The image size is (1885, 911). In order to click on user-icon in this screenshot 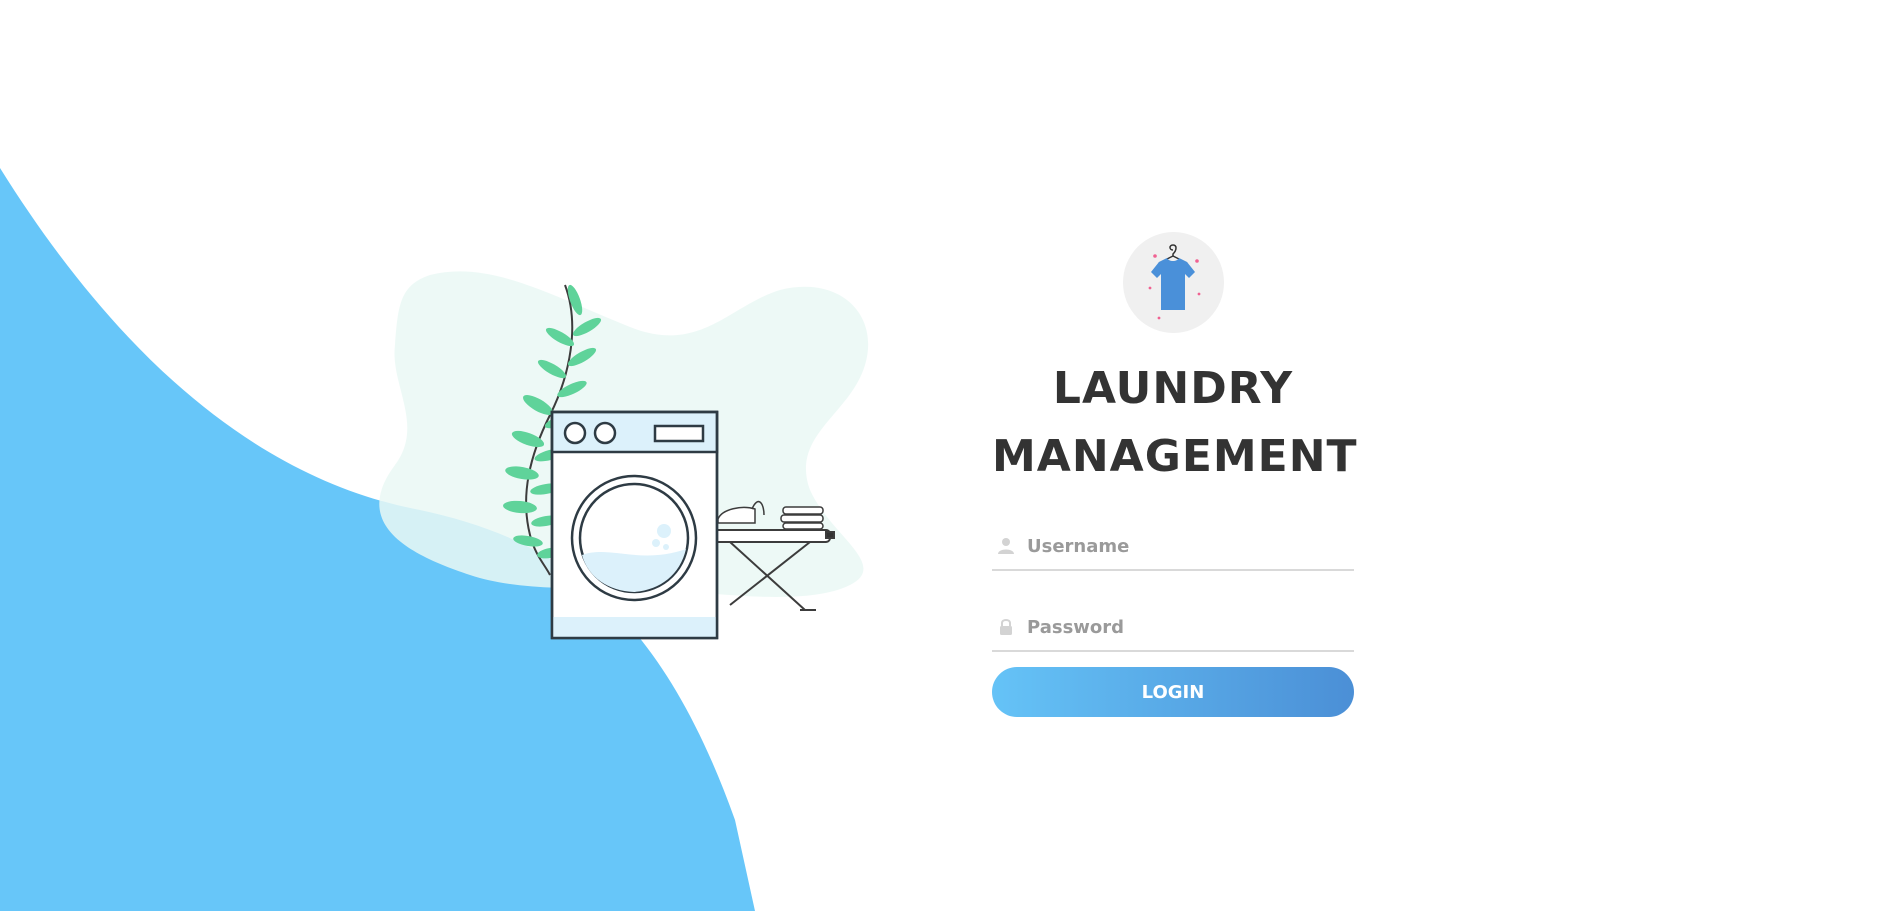, I will do `click(1006, 546)`.